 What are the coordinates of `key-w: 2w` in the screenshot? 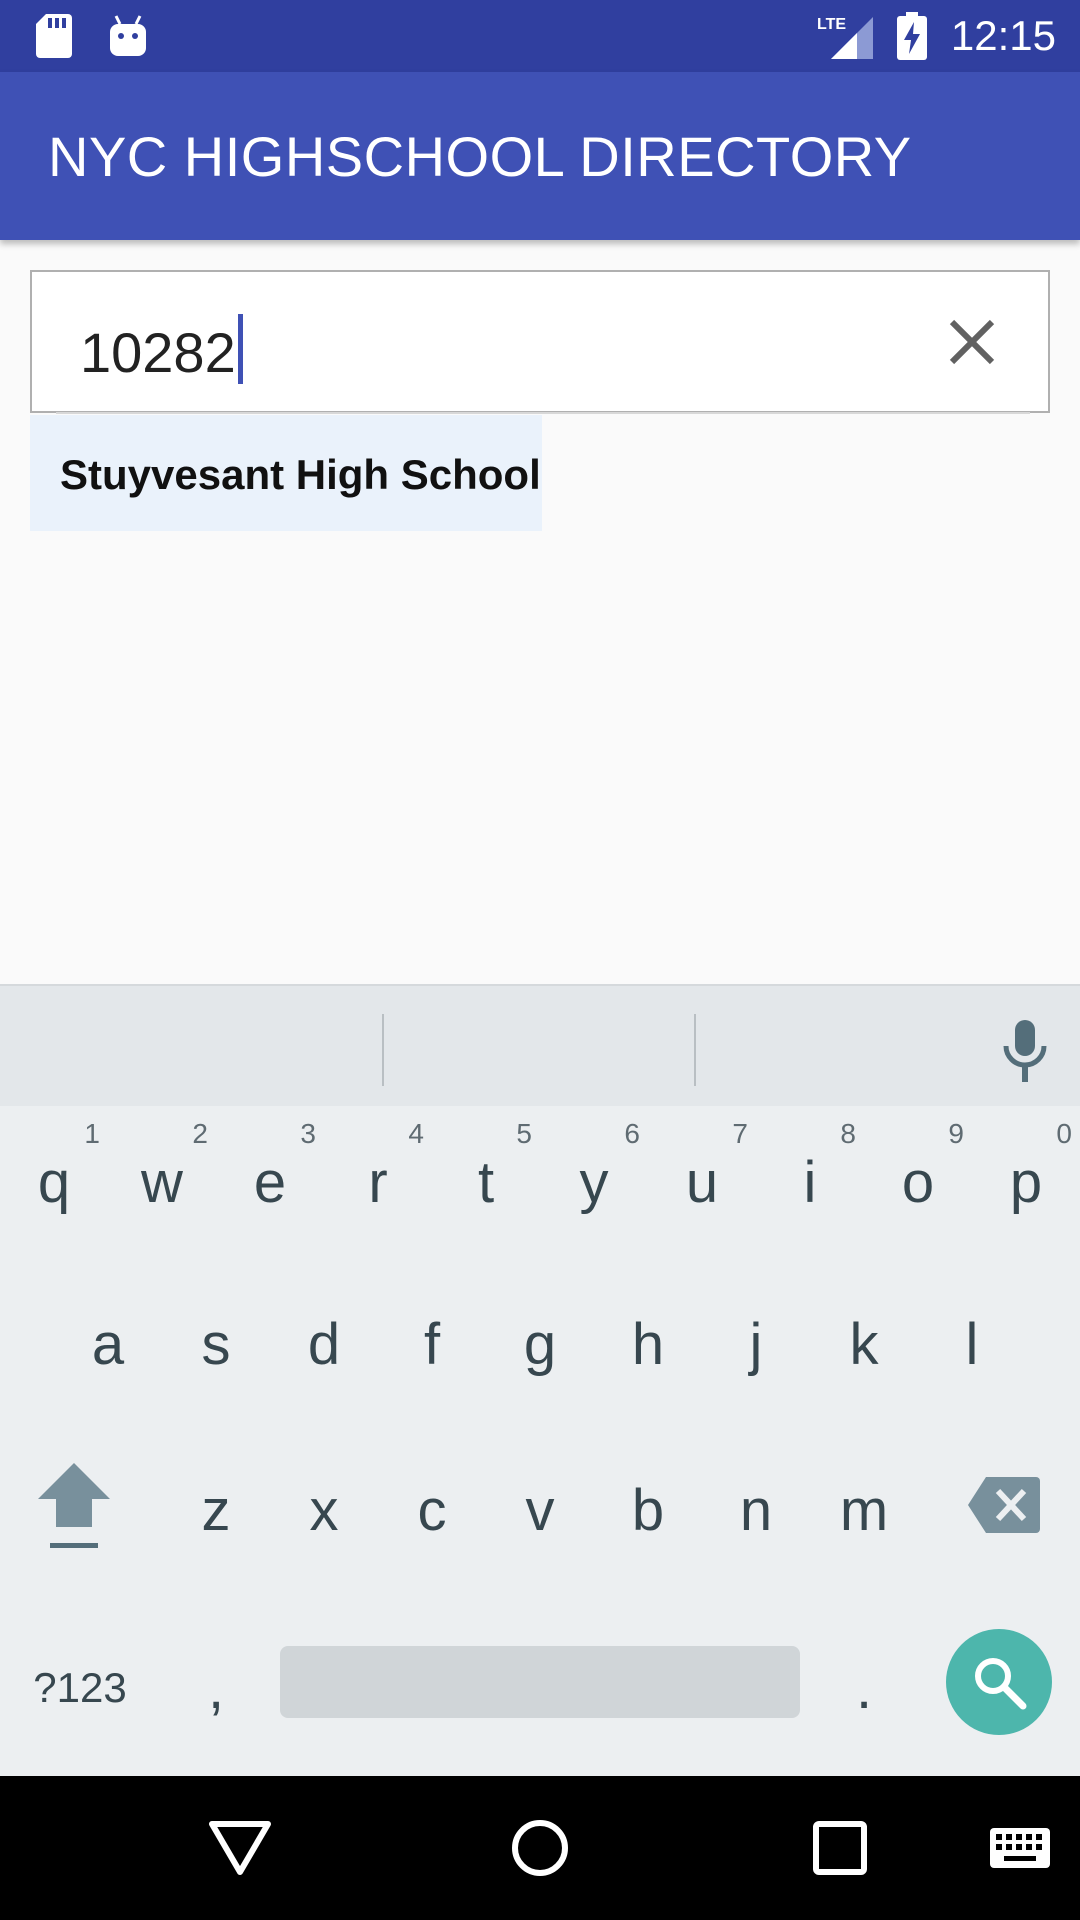 It's located at (162, 1177).